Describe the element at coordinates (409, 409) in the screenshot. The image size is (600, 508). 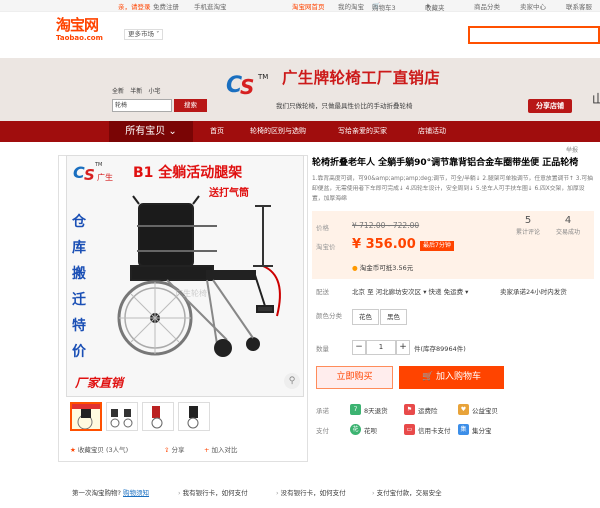
I see `shipping-insurance-icon: ⚑` at that location.